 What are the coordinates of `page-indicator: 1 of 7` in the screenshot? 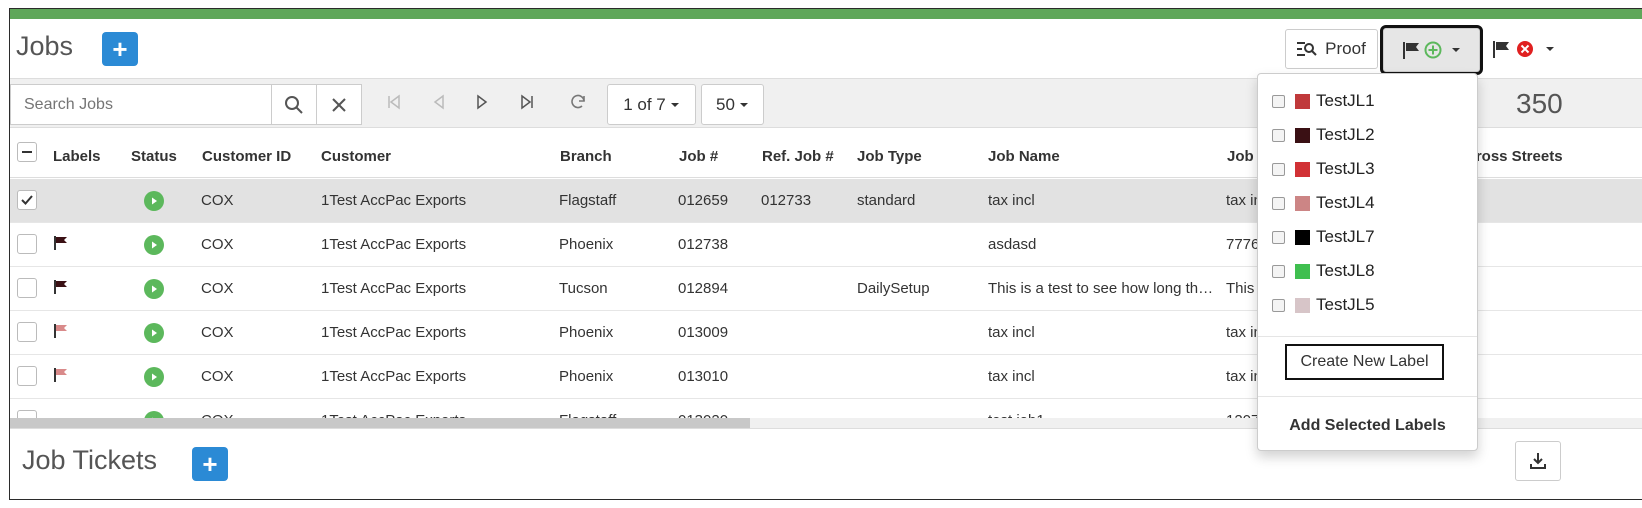 It's located at (644, 104).